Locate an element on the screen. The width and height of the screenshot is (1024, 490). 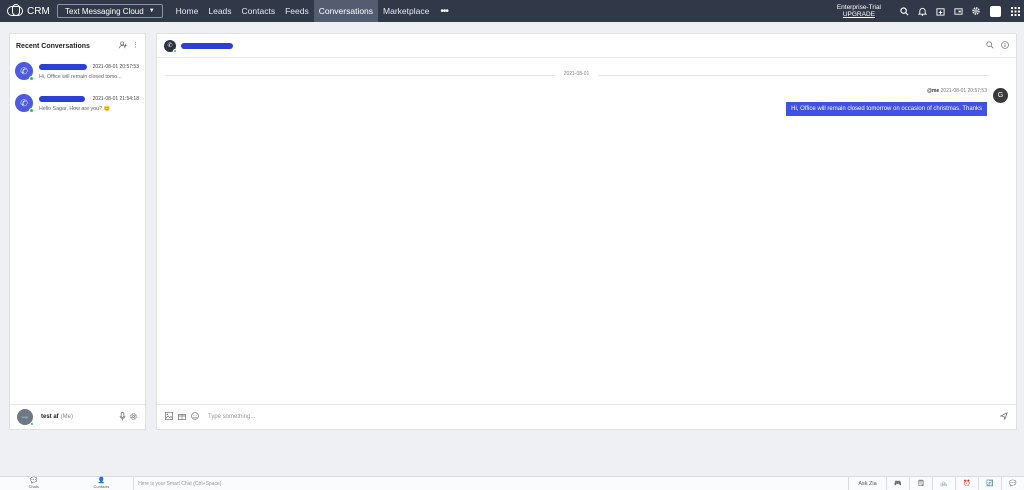
contacts-label: Contacts is located at coordinates (101, 486).